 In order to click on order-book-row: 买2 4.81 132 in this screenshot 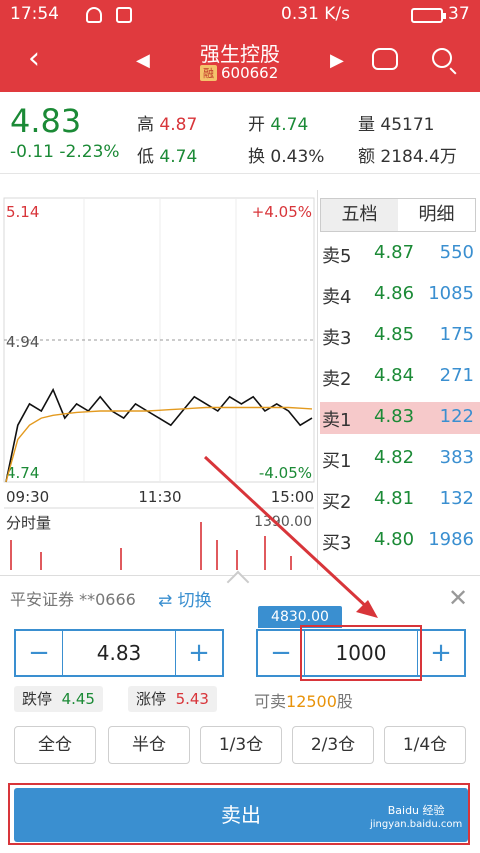, I will do `click(400, 500)`.